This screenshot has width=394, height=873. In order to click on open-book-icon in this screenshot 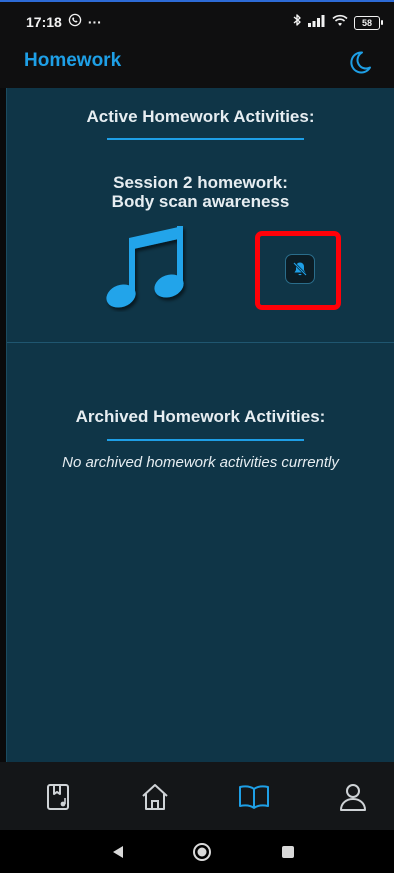, I will do `click(254, 797)`.